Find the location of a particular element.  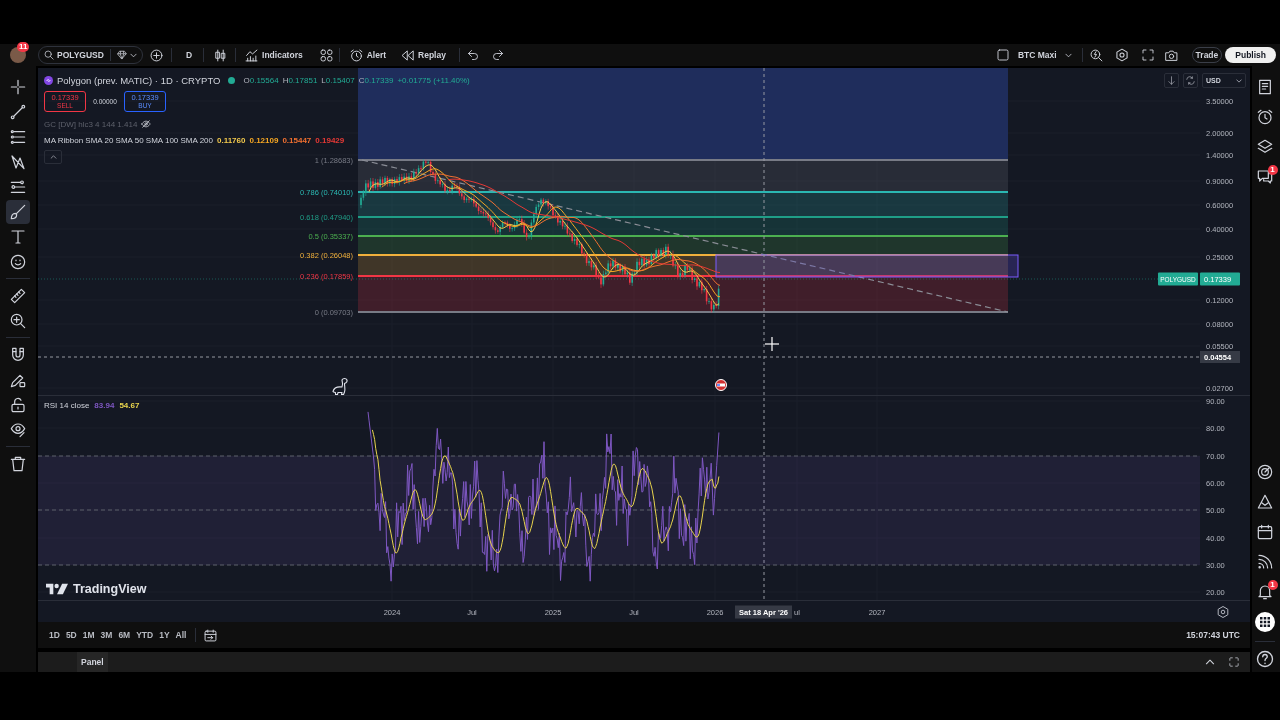

ohlc-value: L0.15407 is located at coordinates (338, 80).